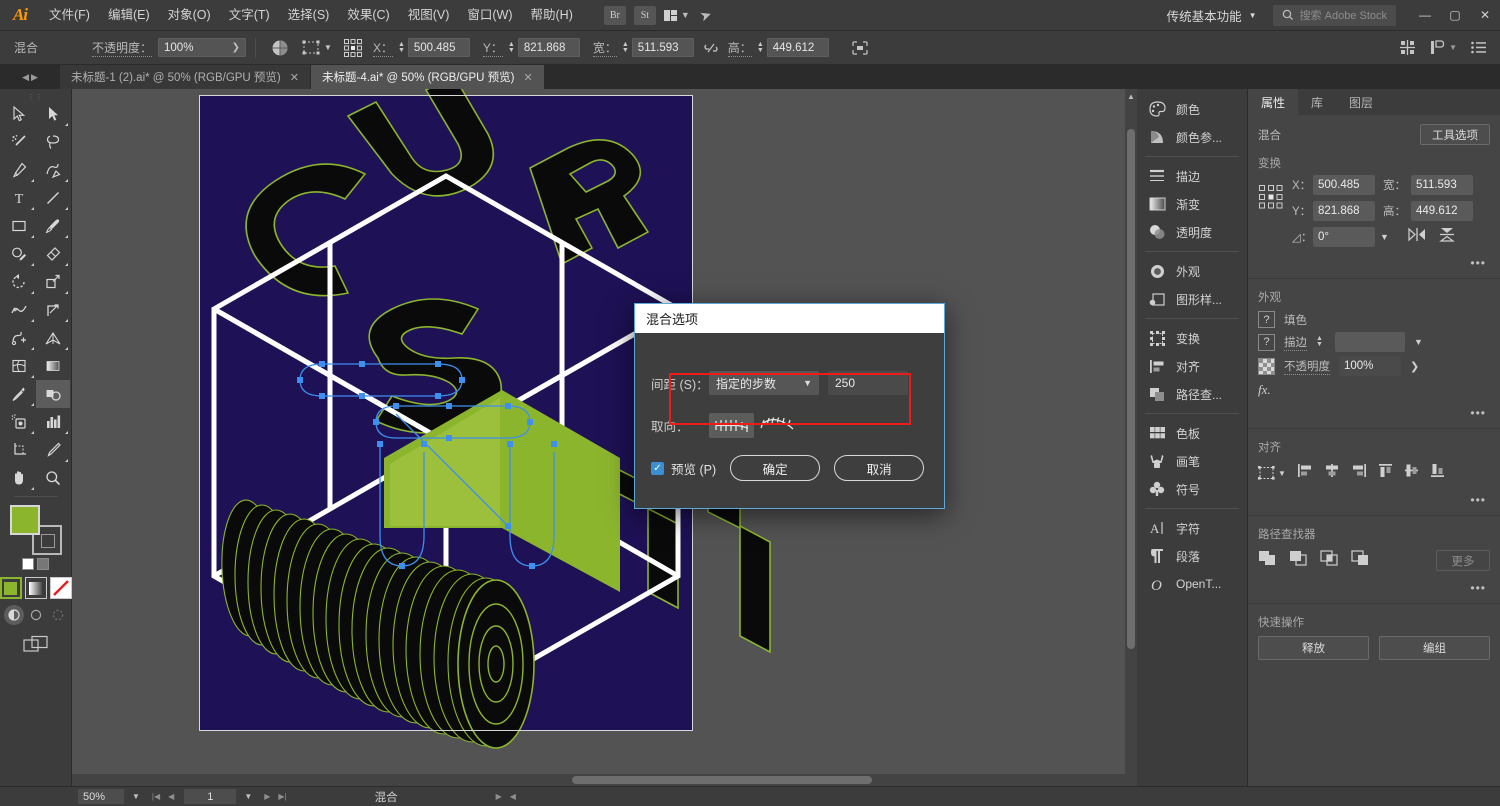 This screenshot has width=1500, height=806. What do you see at coordinates (19, 282) in the screenshot?
I see `rotate-tool` at bounding box center [19, 282].